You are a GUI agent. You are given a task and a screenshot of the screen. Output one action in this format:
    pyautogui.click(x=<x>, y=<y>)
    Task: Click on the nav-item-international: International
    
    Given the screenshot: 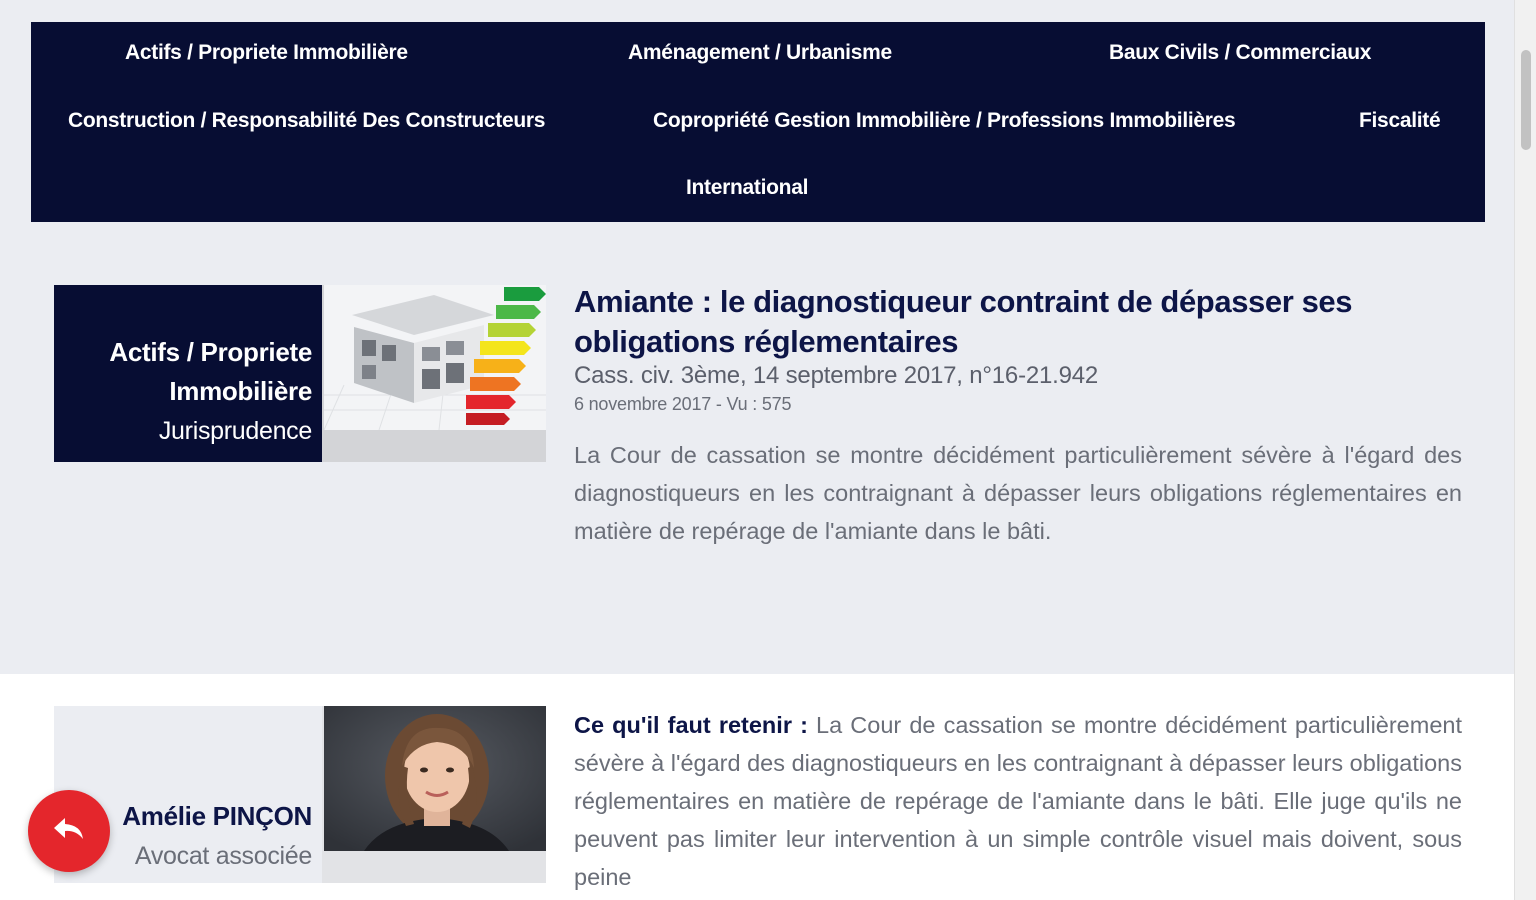 What is the action you would take?
    pyautogui.click(x=747, y=188)
    